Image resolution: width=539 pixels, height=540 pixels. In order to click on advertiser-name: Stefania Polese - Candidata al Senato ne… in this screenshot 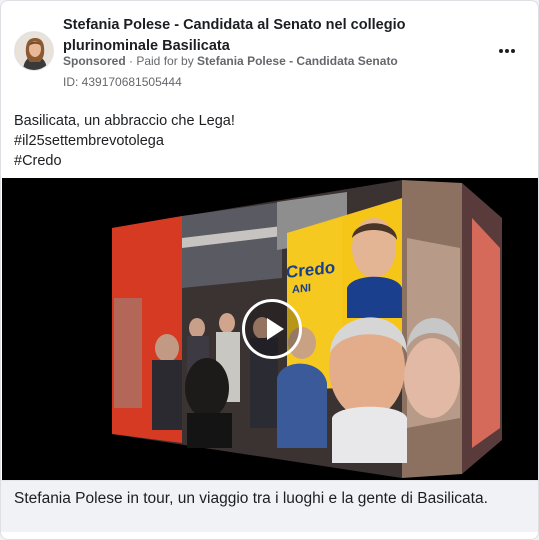, I will do `click(273, 36)`.